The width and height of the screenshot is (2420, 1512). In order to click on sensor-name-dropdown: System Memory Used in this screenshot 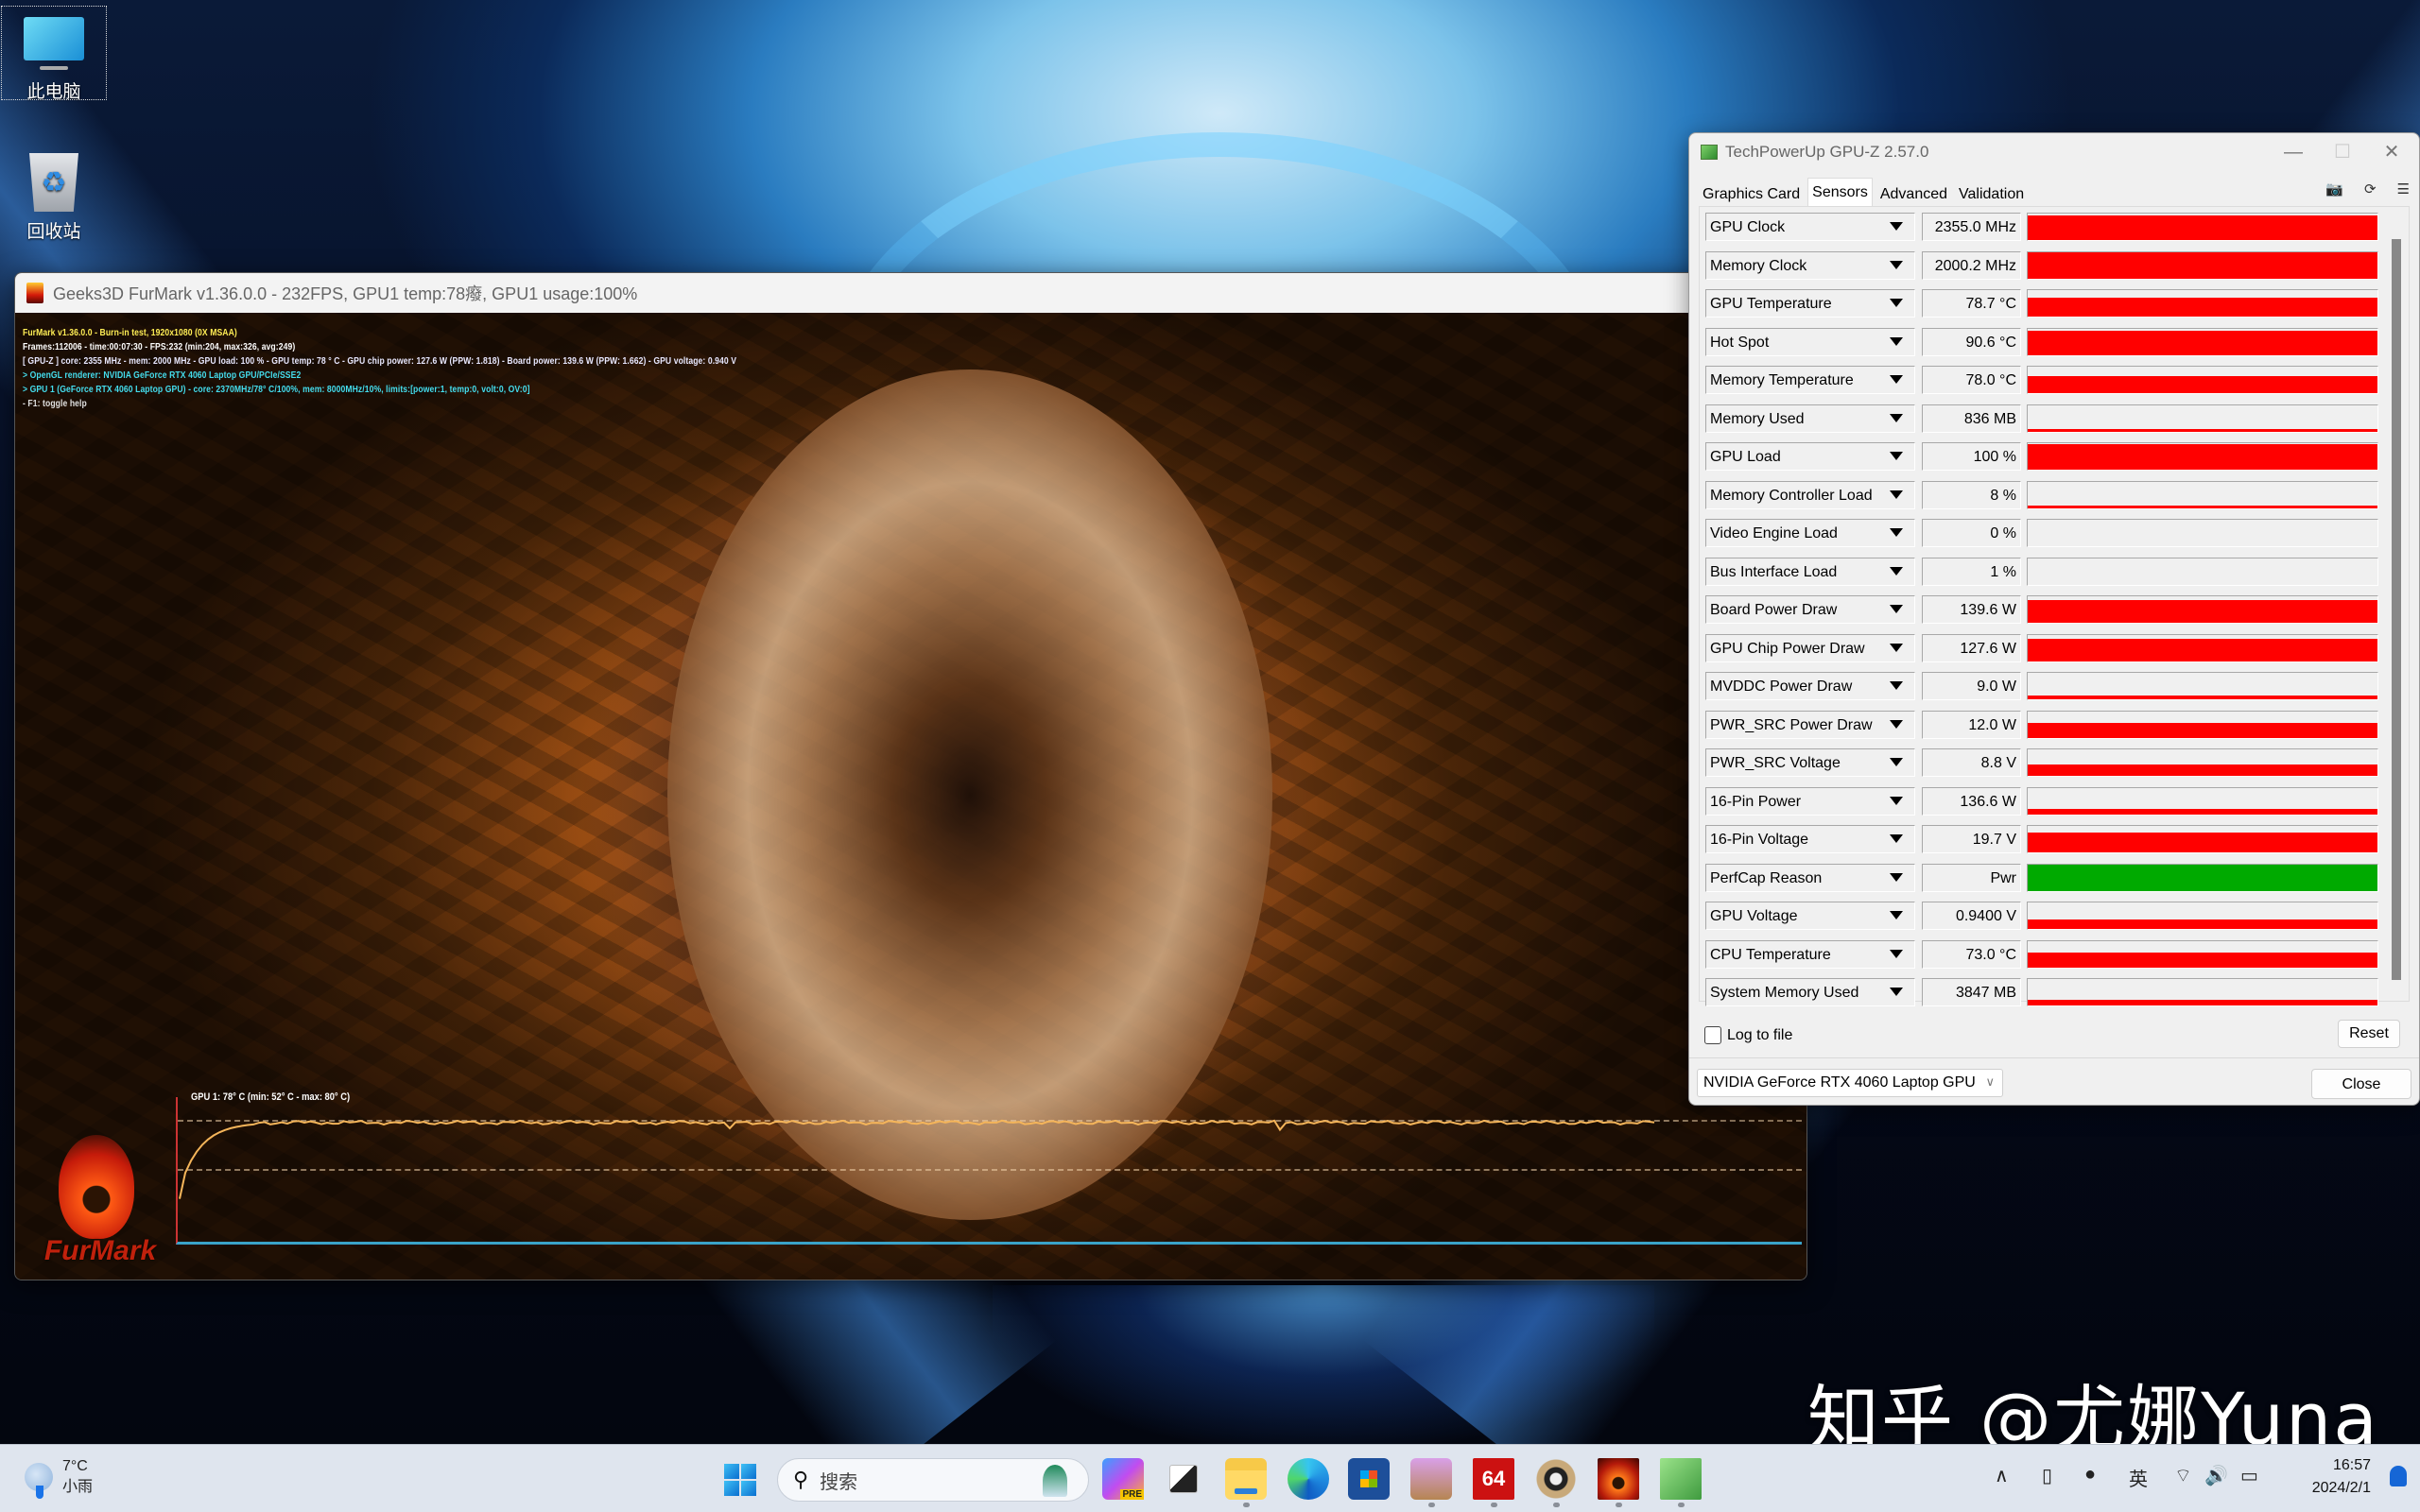, I will do `click(1810, 992)`.